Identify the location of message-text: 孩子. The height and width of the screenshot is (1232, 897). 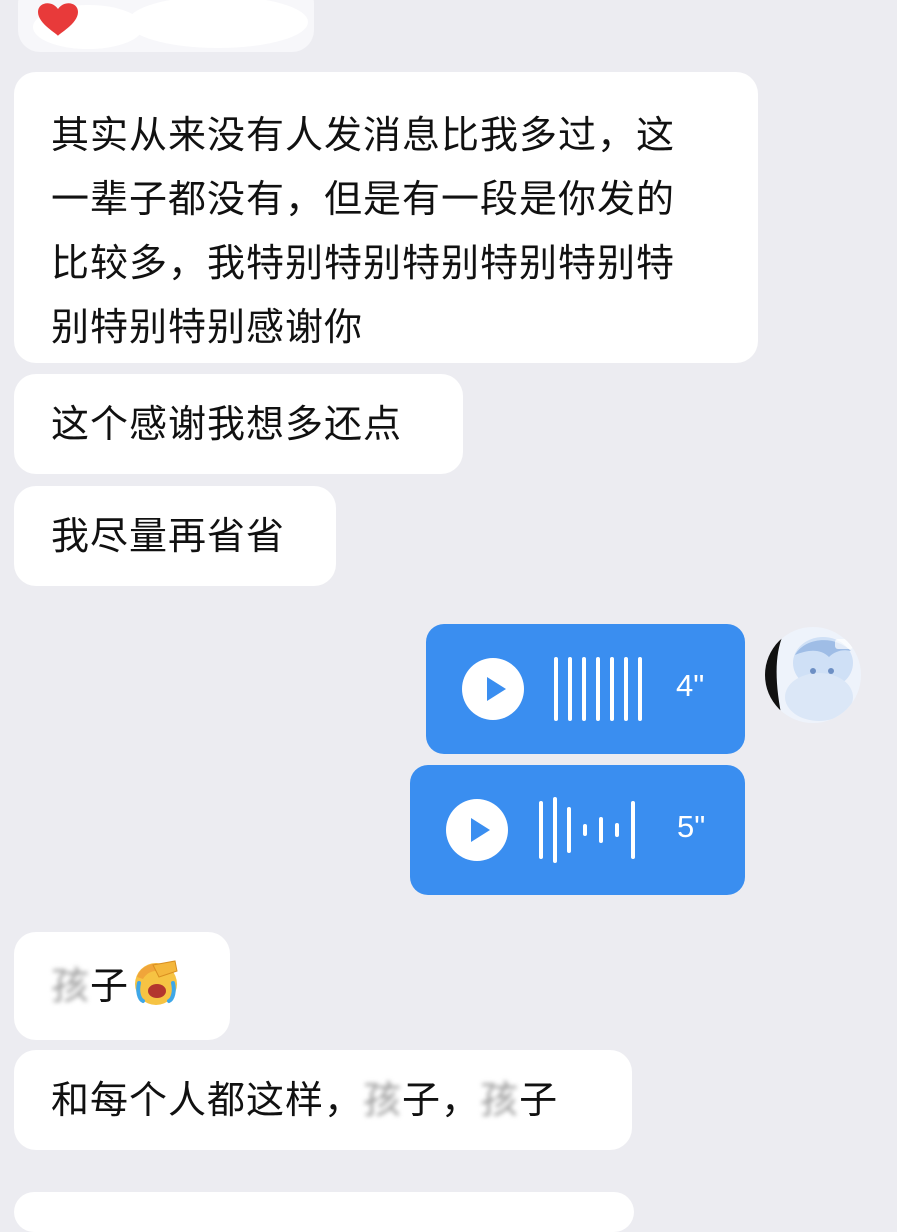
(135, 986).